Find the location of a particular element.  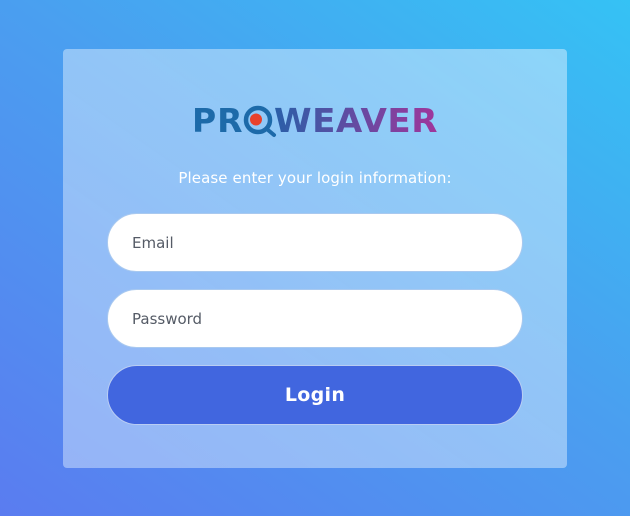

svg-text: PR is located at coordinates (218, 120).